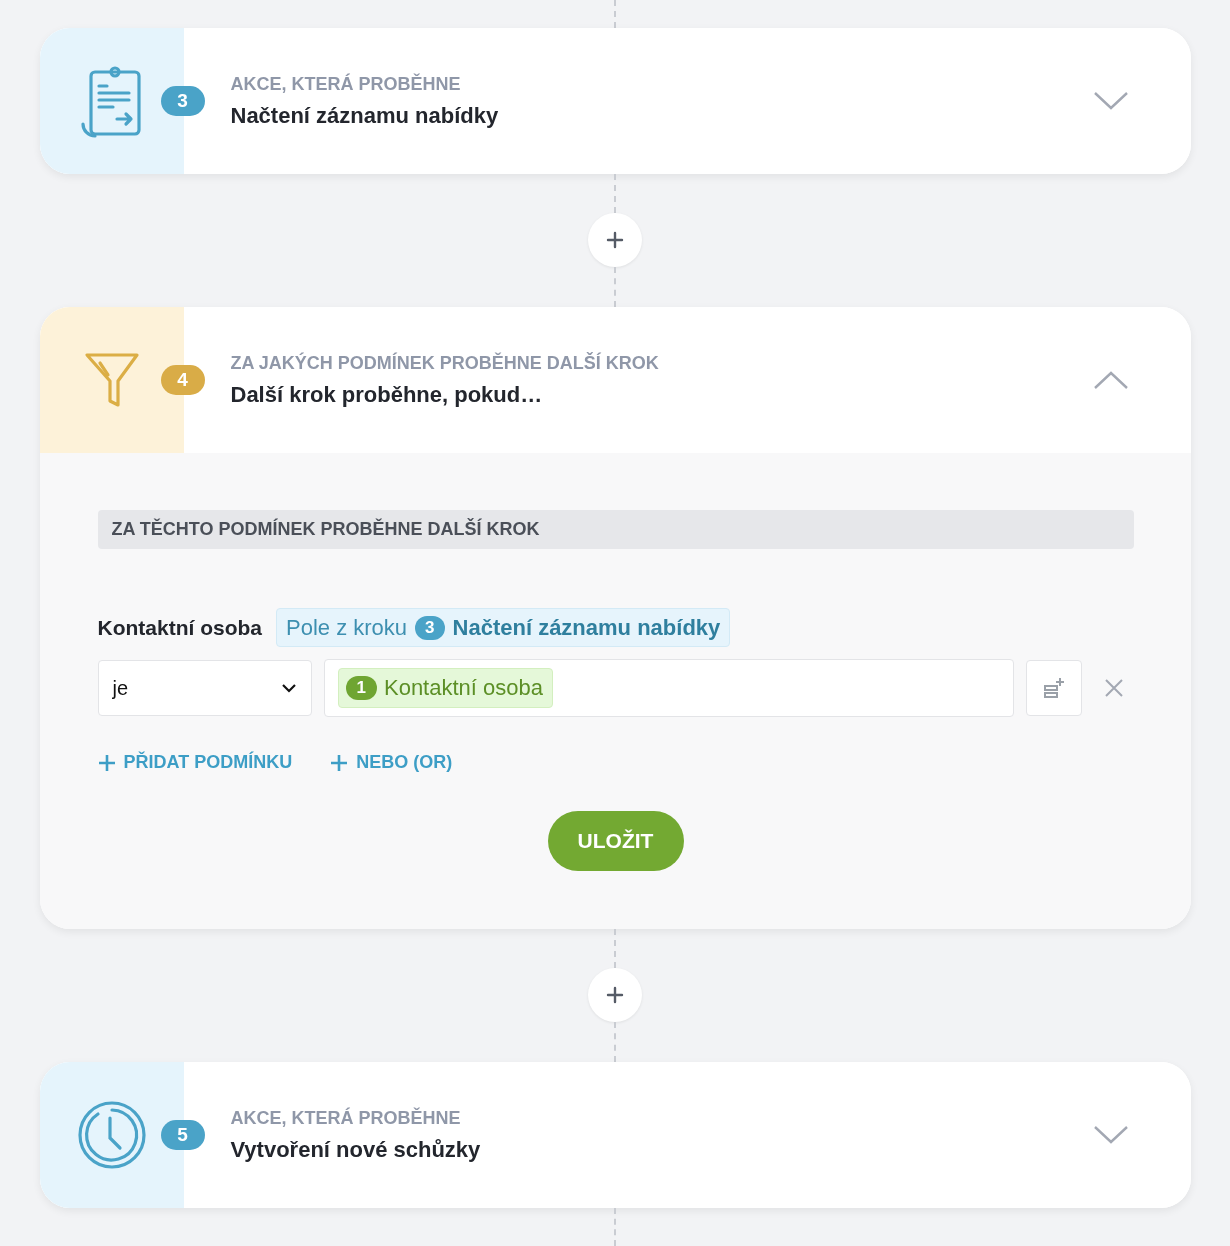  What do you see at coordinates (182, 1135) in the screenshot?
I see `step-number-badge: 5` at bounding box center [182, 1135].